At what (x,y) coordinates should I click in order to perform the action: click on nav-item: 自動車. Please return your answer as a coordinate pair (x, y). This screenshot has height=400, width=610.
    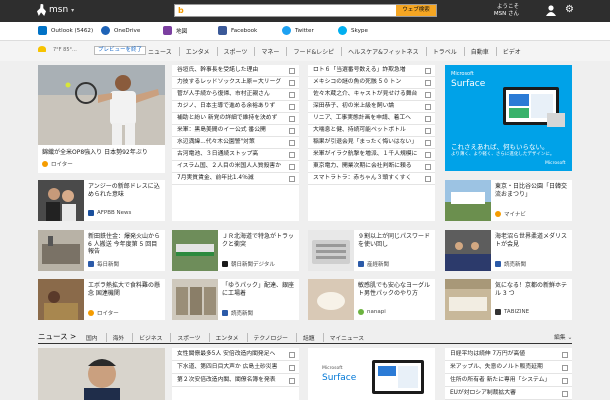
    Looking at the image, I should click on (476, 51).